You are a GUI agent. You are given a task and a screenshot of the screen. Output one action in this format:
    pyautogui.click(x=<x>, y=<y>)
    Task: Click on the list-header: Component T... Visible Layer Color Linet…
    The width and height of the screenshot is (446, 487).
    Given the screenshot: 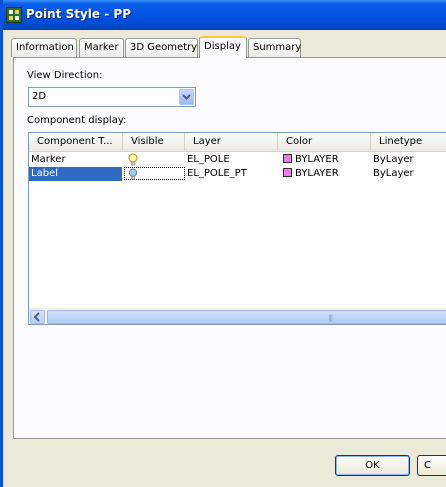 What is the action you would take?
    pyautogui.click(x=237, y=142)
    